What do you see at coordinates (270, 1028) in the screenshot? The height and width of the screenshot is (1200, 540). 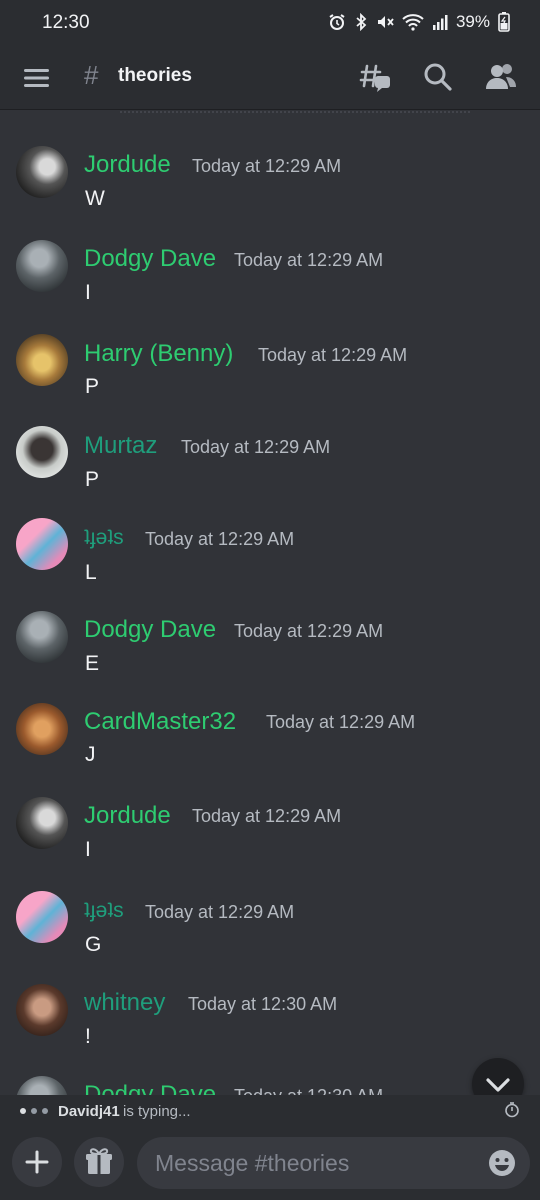 I see `message-item: whitney Today at 12:30 AM !` at bounding box center [270, 1028].